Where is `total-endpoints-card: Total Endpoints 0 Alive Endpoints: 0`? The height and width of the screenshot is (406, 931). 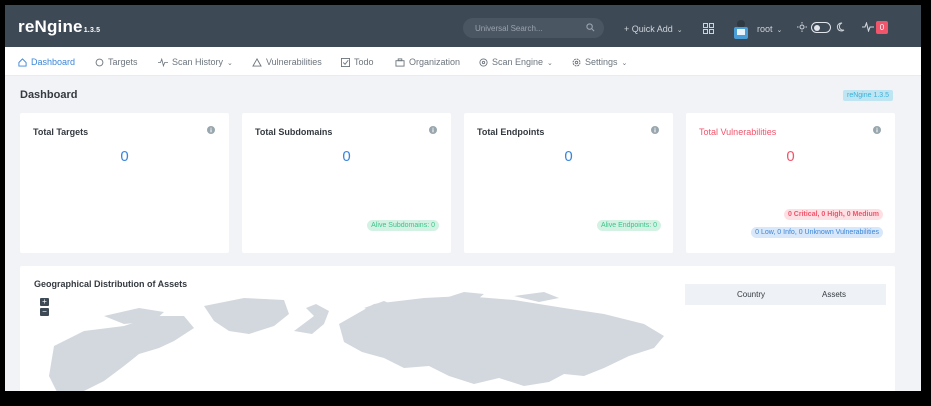
total-endpoints-card: Total Endpoints 0 Alive Endpoints: 0 is located at coordinates (568, 183).